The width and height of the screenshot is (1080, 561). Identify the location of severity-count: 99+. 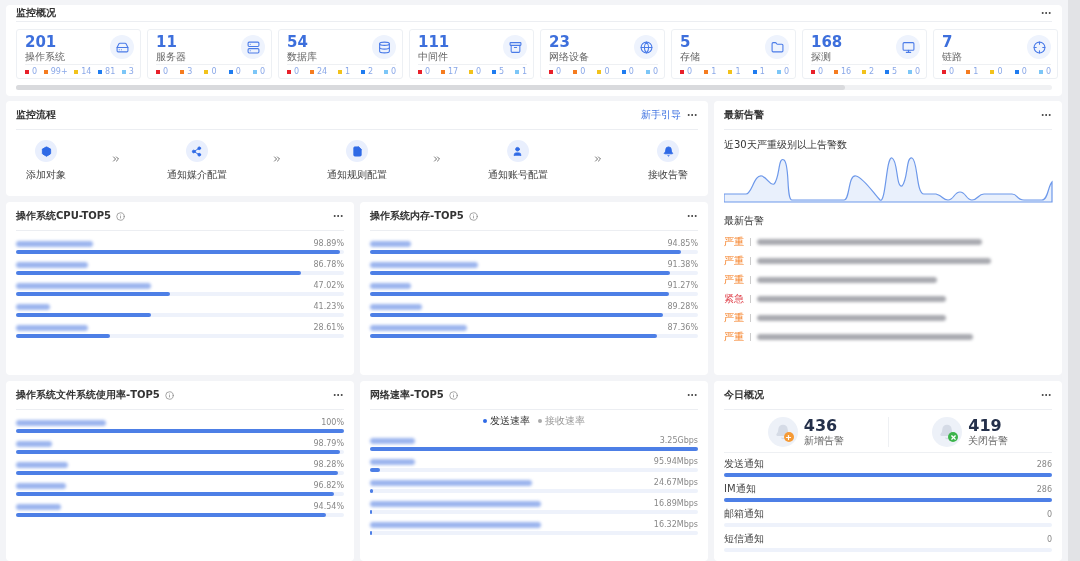
(55, 71).